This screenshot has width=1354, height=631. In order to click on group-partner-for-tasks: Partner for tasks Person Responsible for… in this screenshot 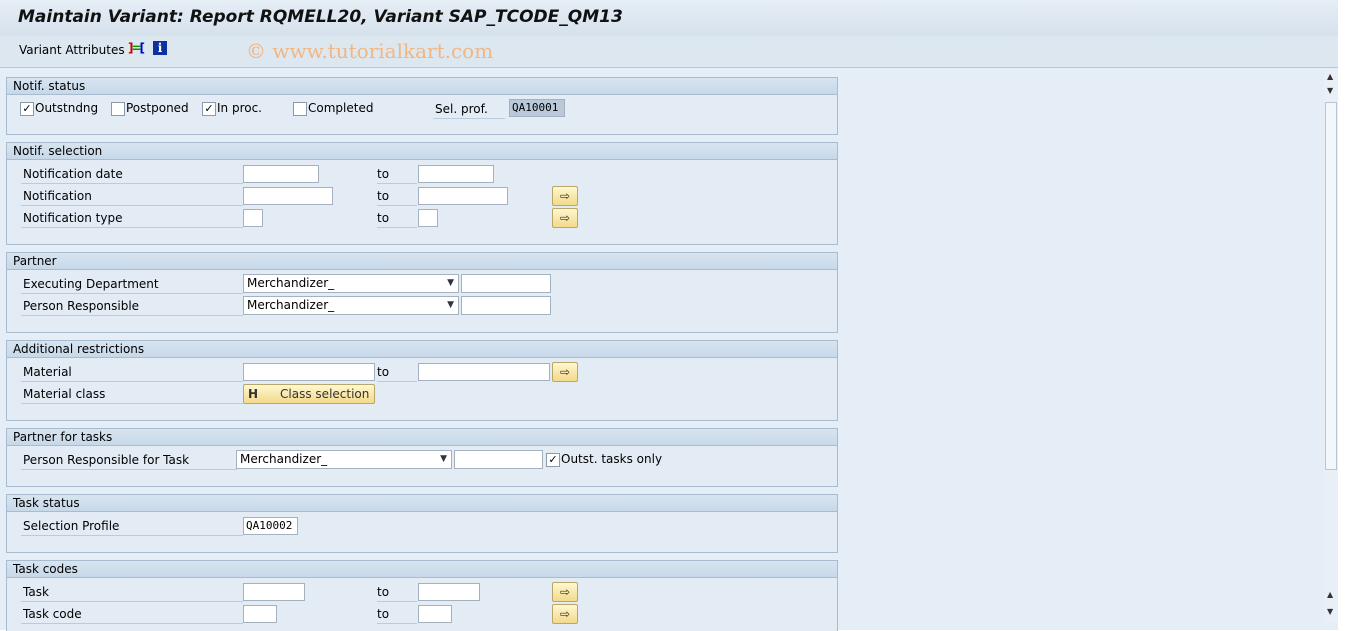, I will do `click(422, 457)`.